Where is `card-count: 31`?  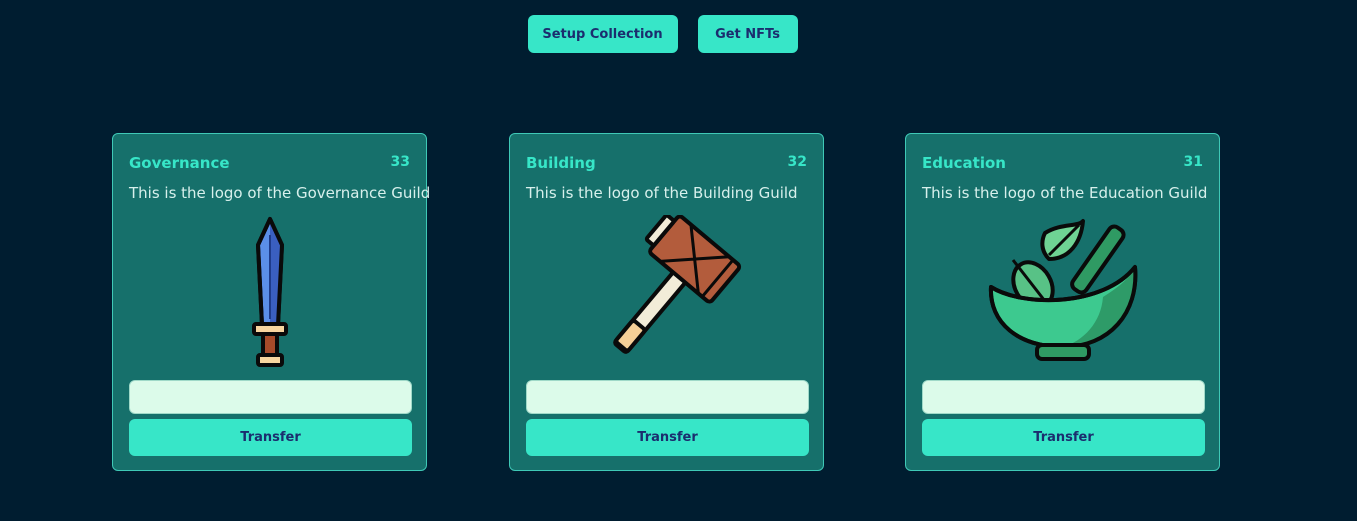
card-count: 31 is located at coordinates (1193, 162).